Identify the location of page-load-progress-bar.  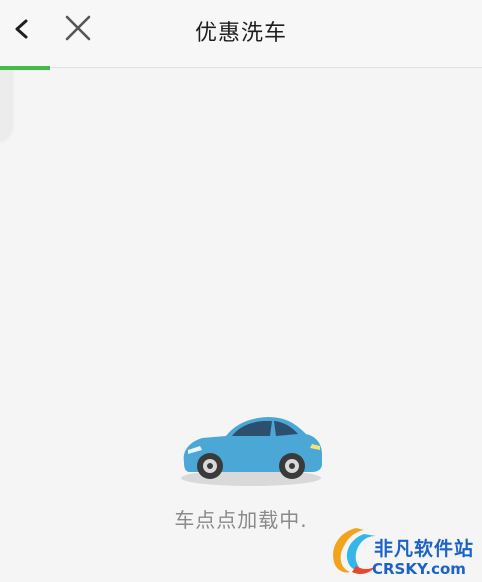
(25, 68).